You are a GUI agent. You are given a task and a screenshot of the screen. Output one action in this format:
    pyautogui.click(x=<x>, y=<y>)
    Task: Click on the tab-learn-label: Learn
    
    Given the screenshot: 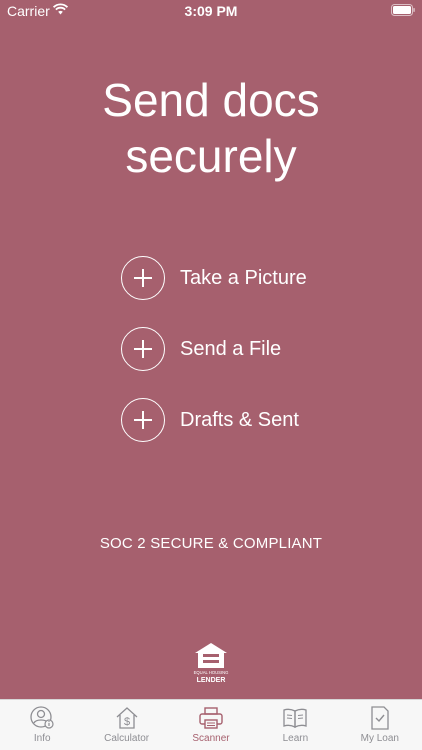 What is the action you would take?
    pyautogui.click(x=295, y=738)
    